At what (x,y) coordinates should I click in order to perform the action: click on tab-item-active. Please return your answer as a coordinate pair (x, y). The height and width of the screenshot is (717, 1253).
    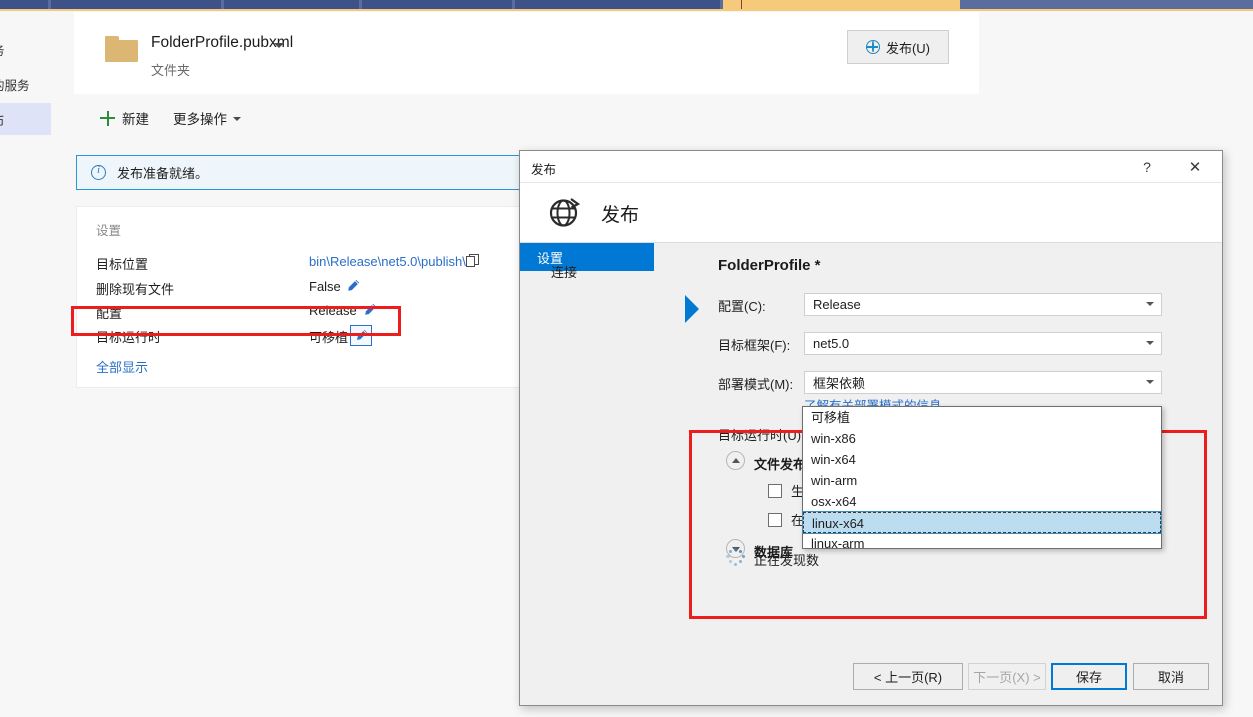
    Looking at the image, I should click on (841, 4).